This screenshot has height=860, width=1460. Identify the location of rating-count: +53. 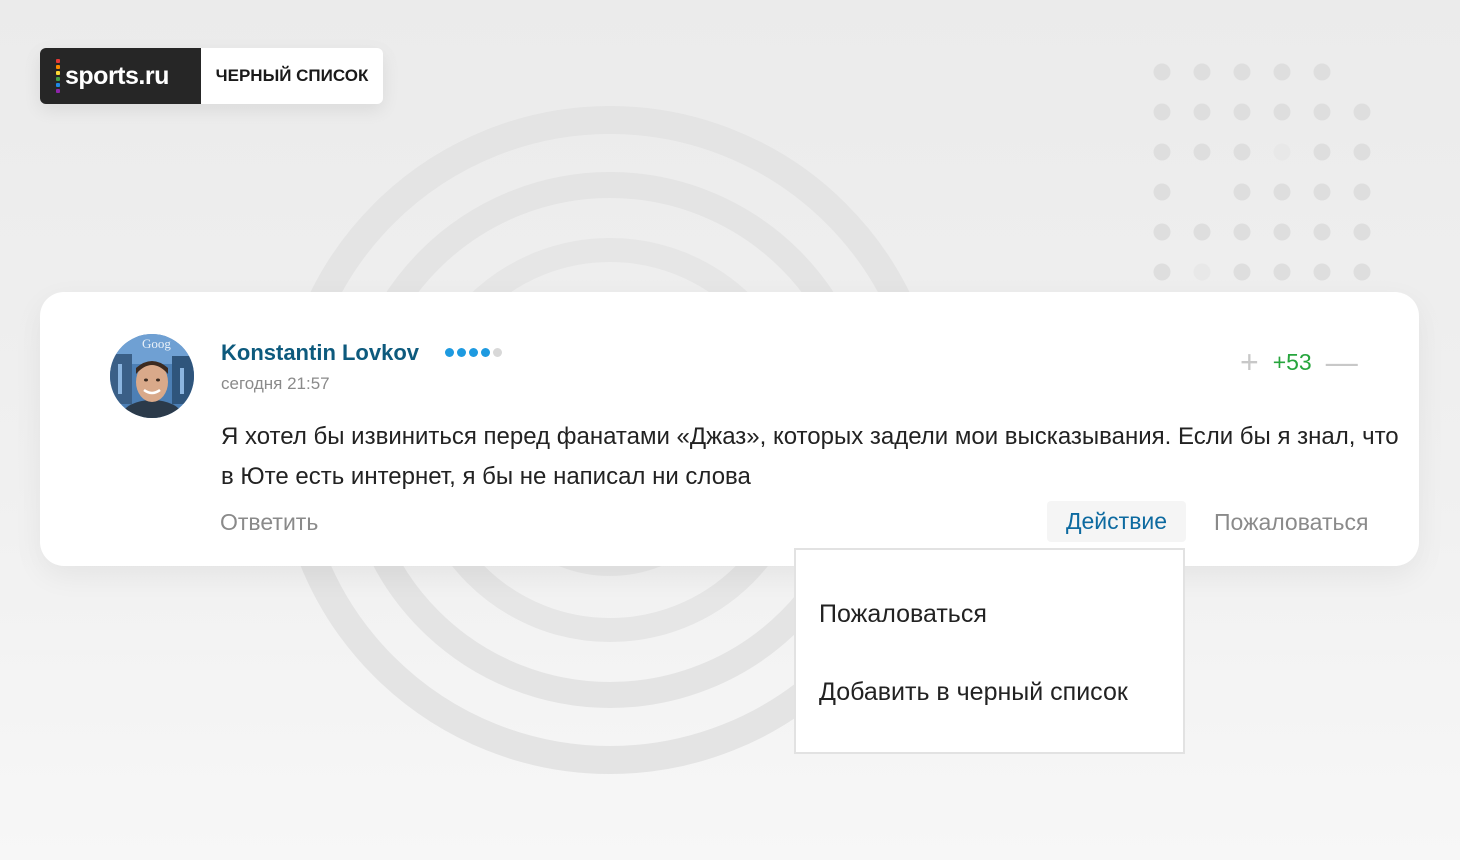
(1292, 361).